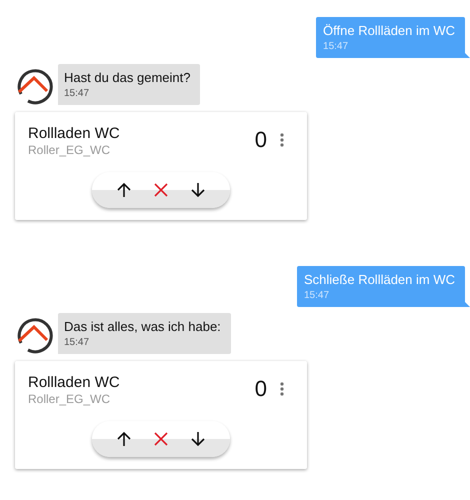 The height and width of the screenshot is (500, 470). I want to click on message-text: Öffne Rollläden im WC, so click(389, 31).